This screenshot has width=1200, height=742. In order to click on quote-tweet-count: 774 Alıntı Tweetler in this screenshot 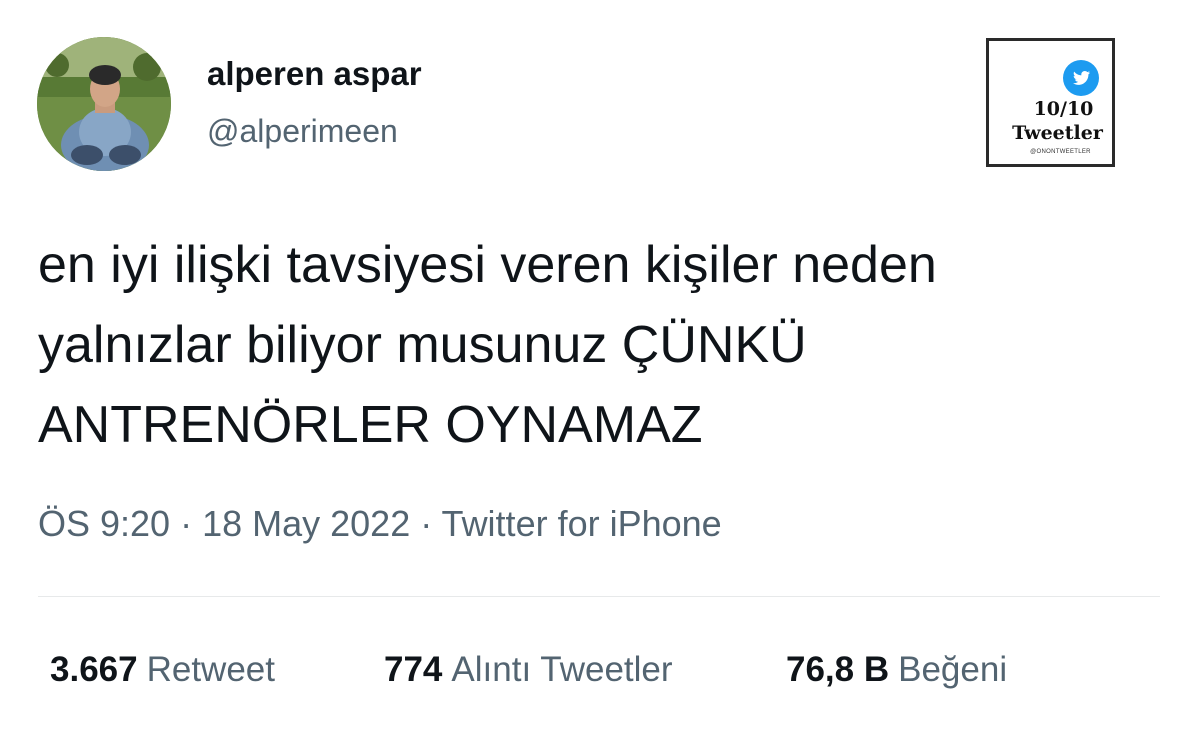, I will do `click(528, 670)`.